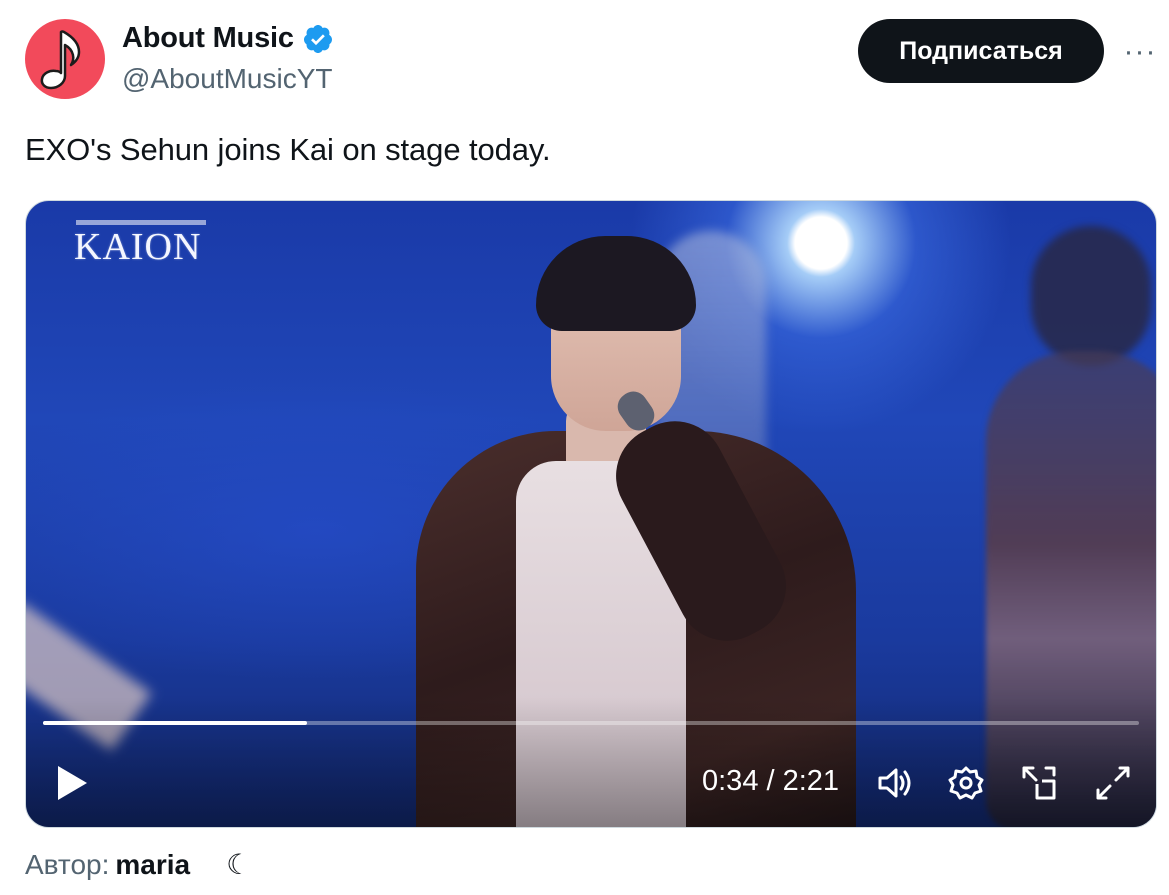 The image size is (1169, 895). I want to click on progress-fill, so click(175, 723).